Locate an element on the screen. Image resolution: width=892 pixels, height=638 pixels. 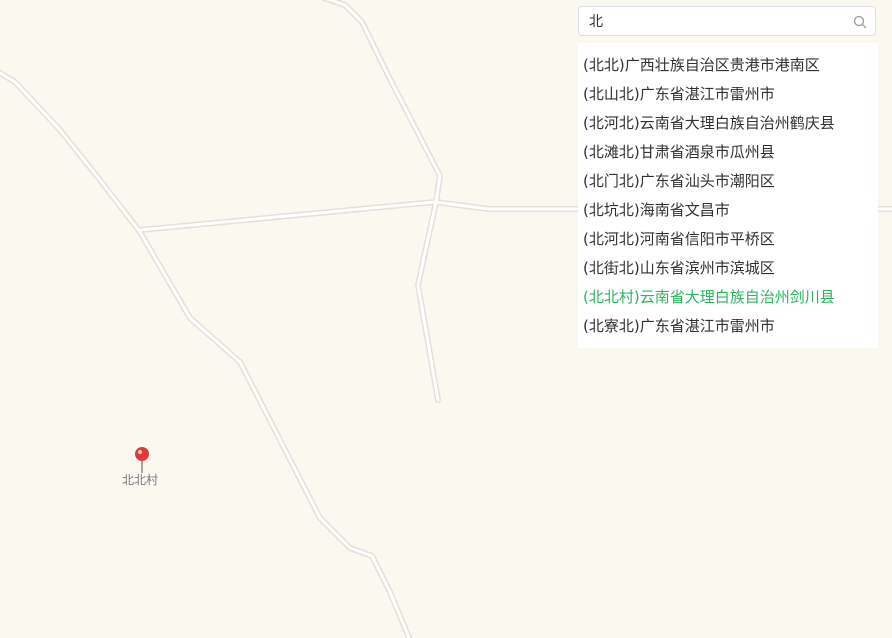
result-item: (北河北)云南省大理白族自治州鹤庆县 is located at coordinates (728, 123).